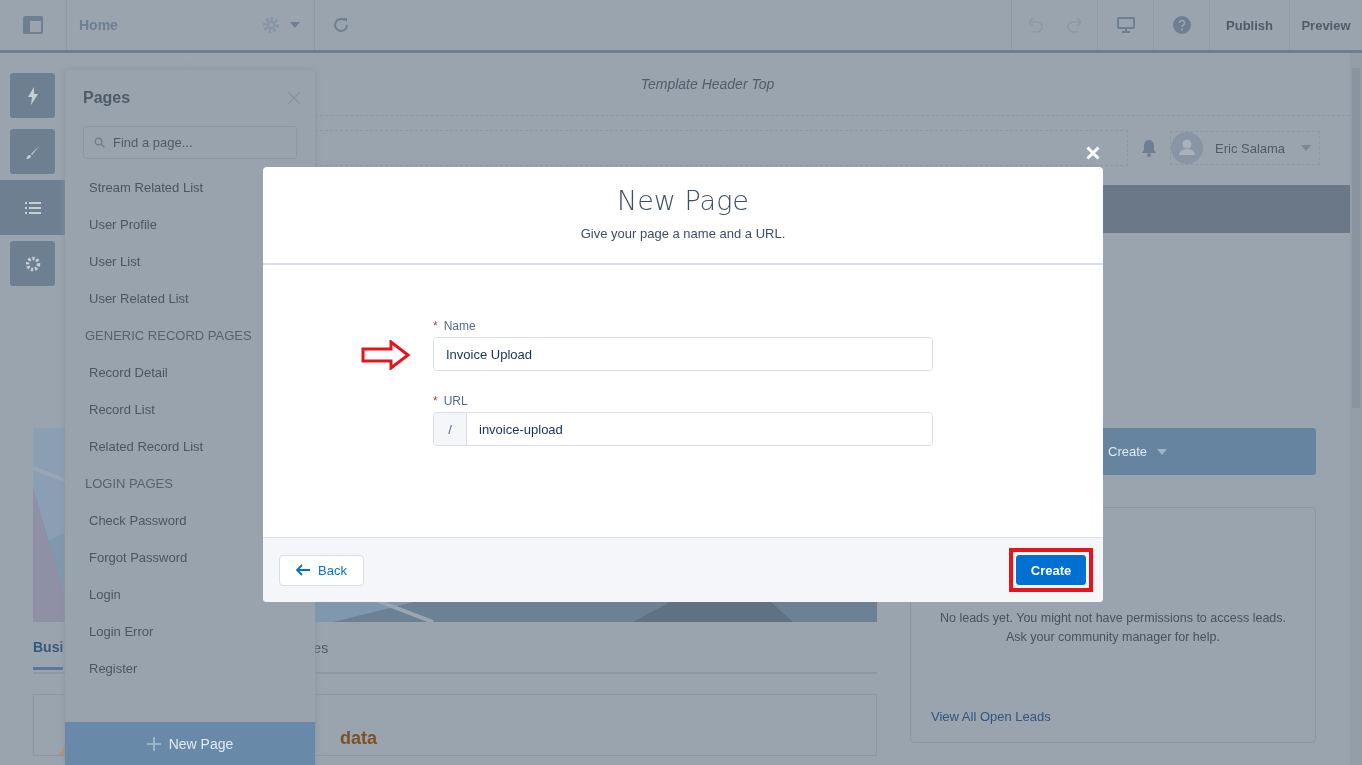 The width and height of the screenshot is (1362, 765). What do you see at coordinates (190, 641) in the screenshot?
I see `page-item: Login Error` at bounding box center [190, 641].